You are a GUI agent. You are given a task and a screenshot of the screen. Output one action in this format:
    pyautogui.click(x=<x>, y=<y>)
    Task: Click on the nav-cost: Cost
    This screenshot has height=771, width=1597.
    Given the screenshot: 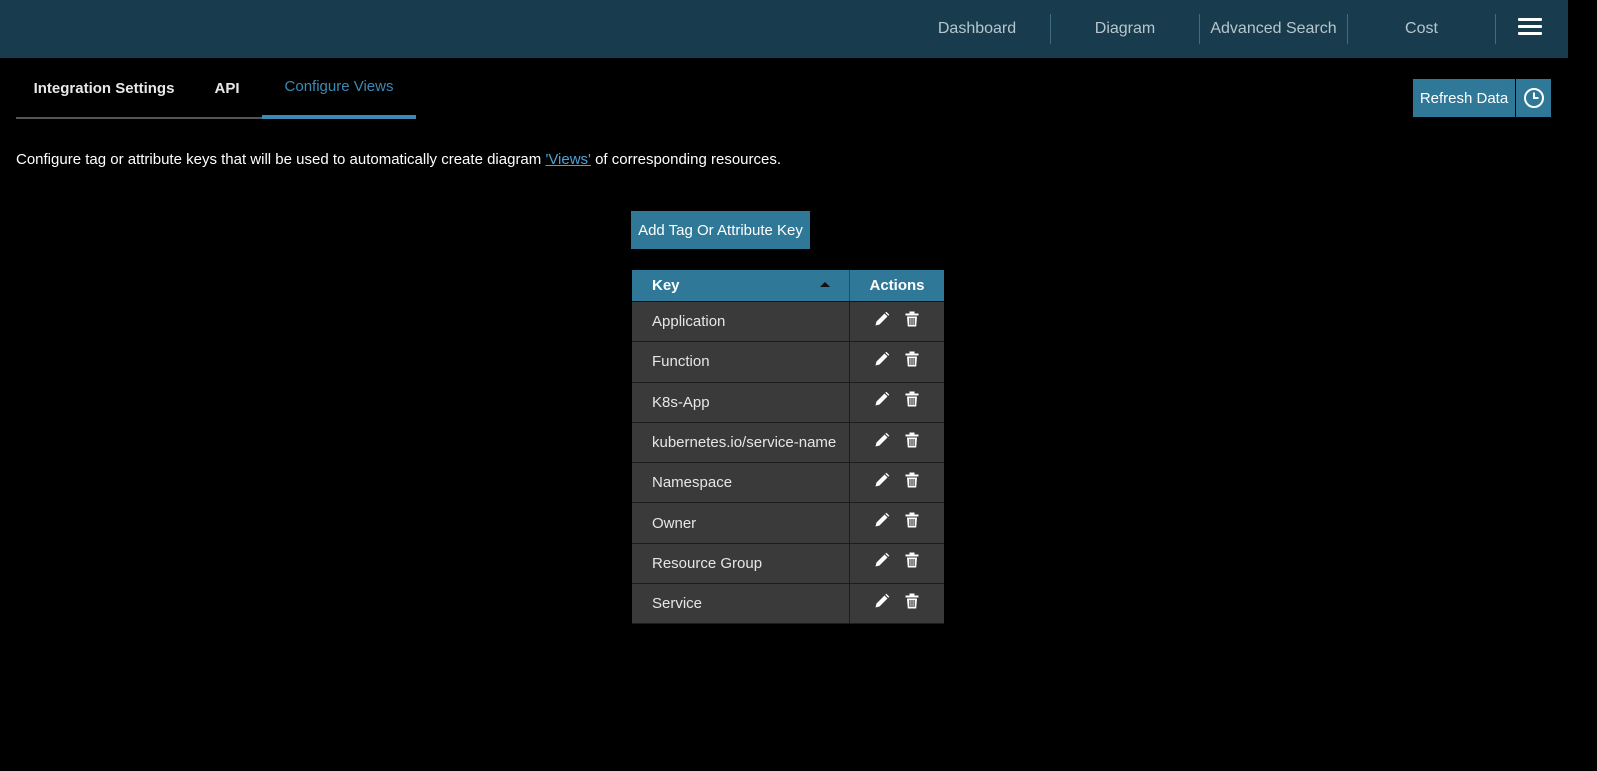 What is the action you would take?
    pyautogui.click(x=1421, y=29)
    